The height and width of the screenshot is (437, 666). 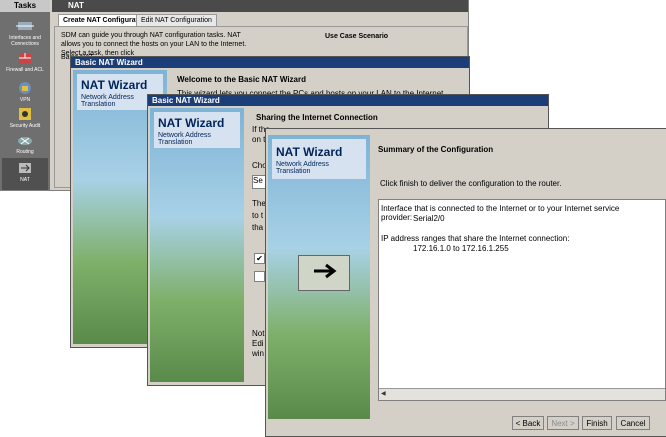 I want to click on sidebar-item-label: Interfaces and Connections, so click(x=25, y=41).